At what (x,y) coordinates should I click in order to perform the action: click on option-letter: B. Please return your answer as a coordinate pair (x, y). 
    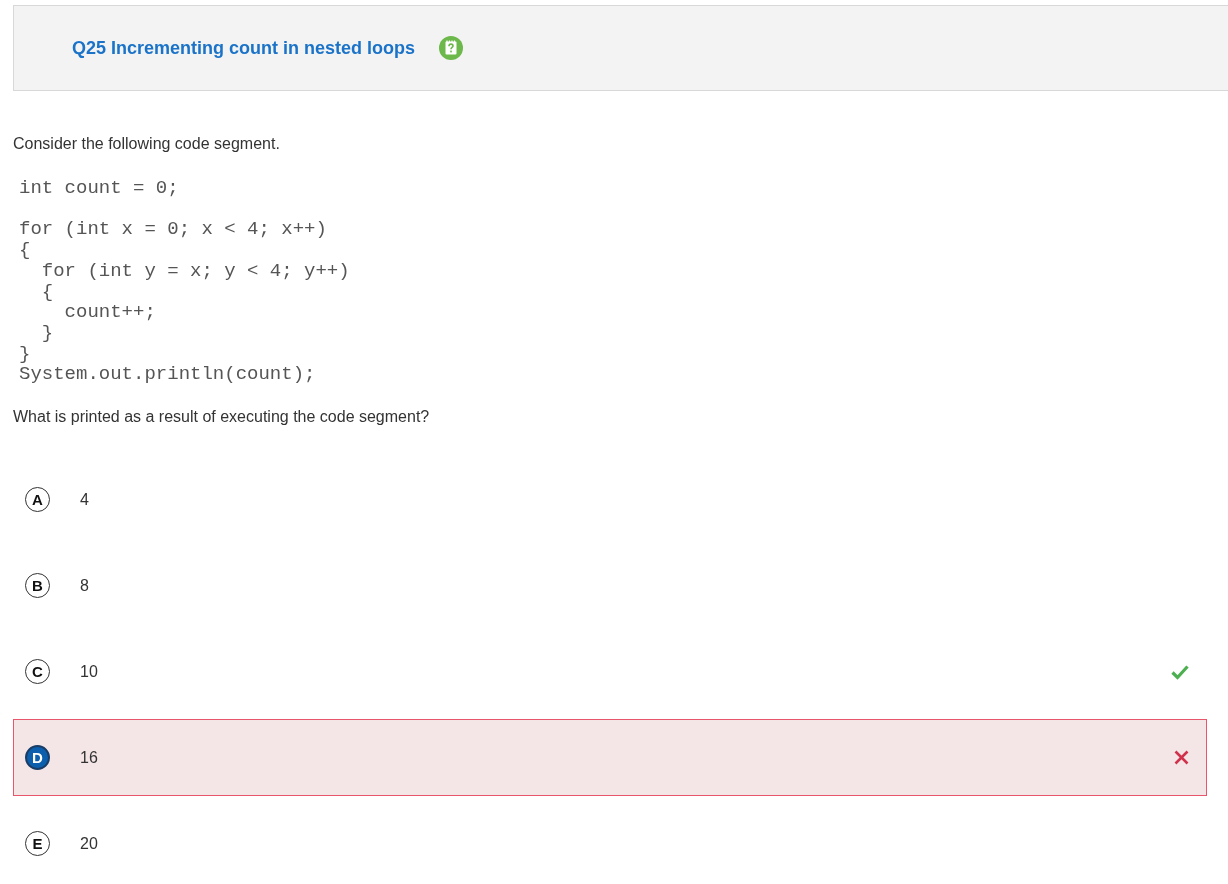
    Looking at the image, I should click on (37, 586).